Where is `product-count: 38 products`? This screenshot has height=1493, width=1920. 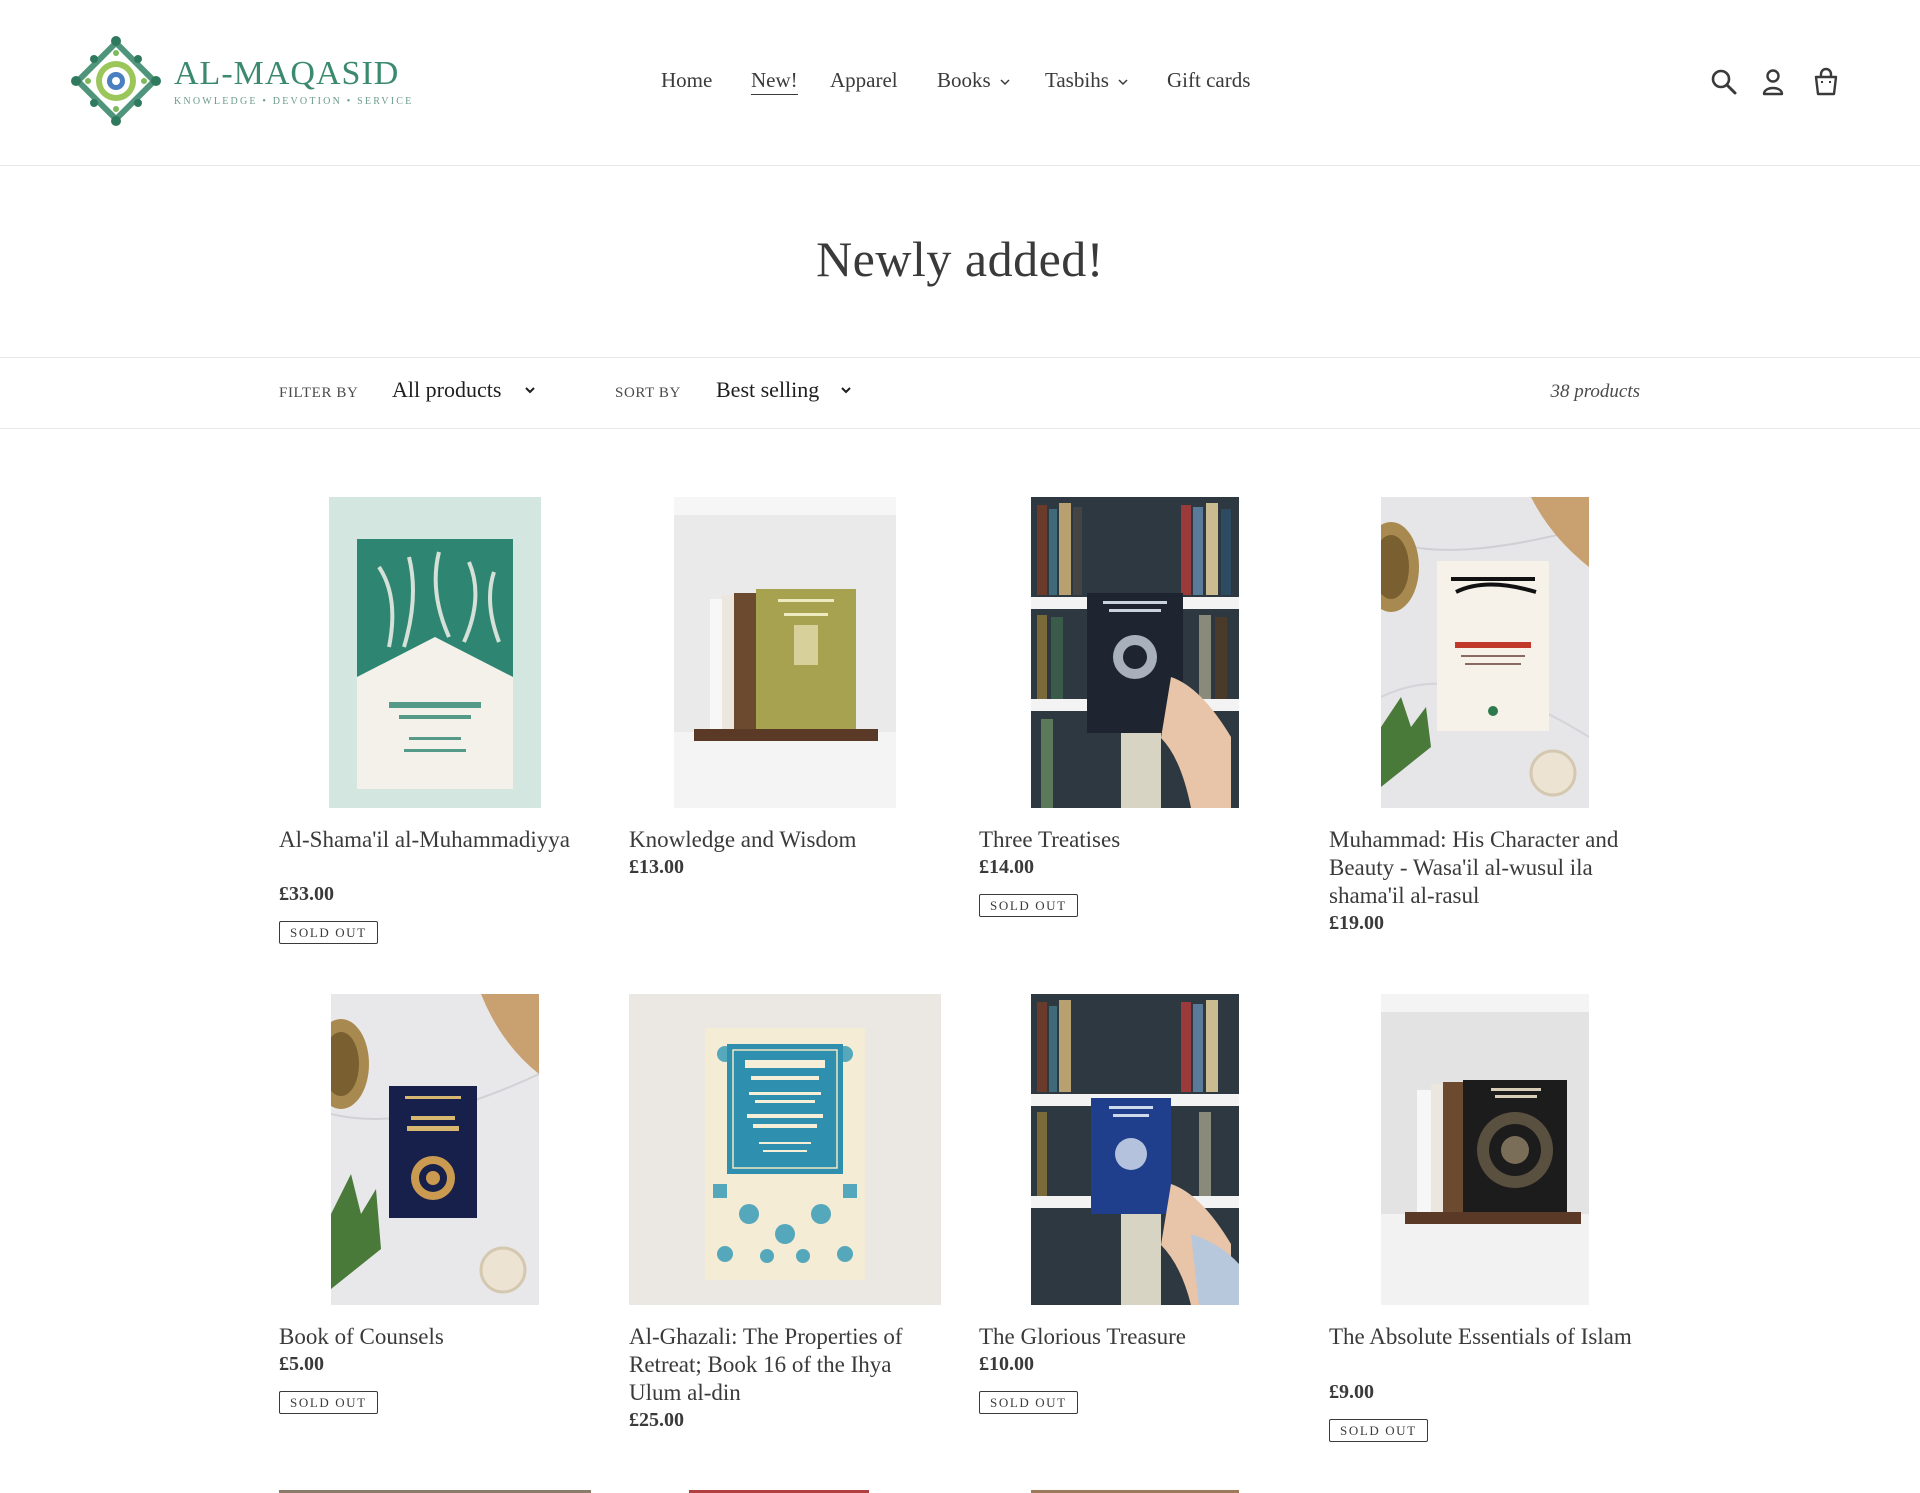
product-count: 38 products is located at coordinates (1595, 391).